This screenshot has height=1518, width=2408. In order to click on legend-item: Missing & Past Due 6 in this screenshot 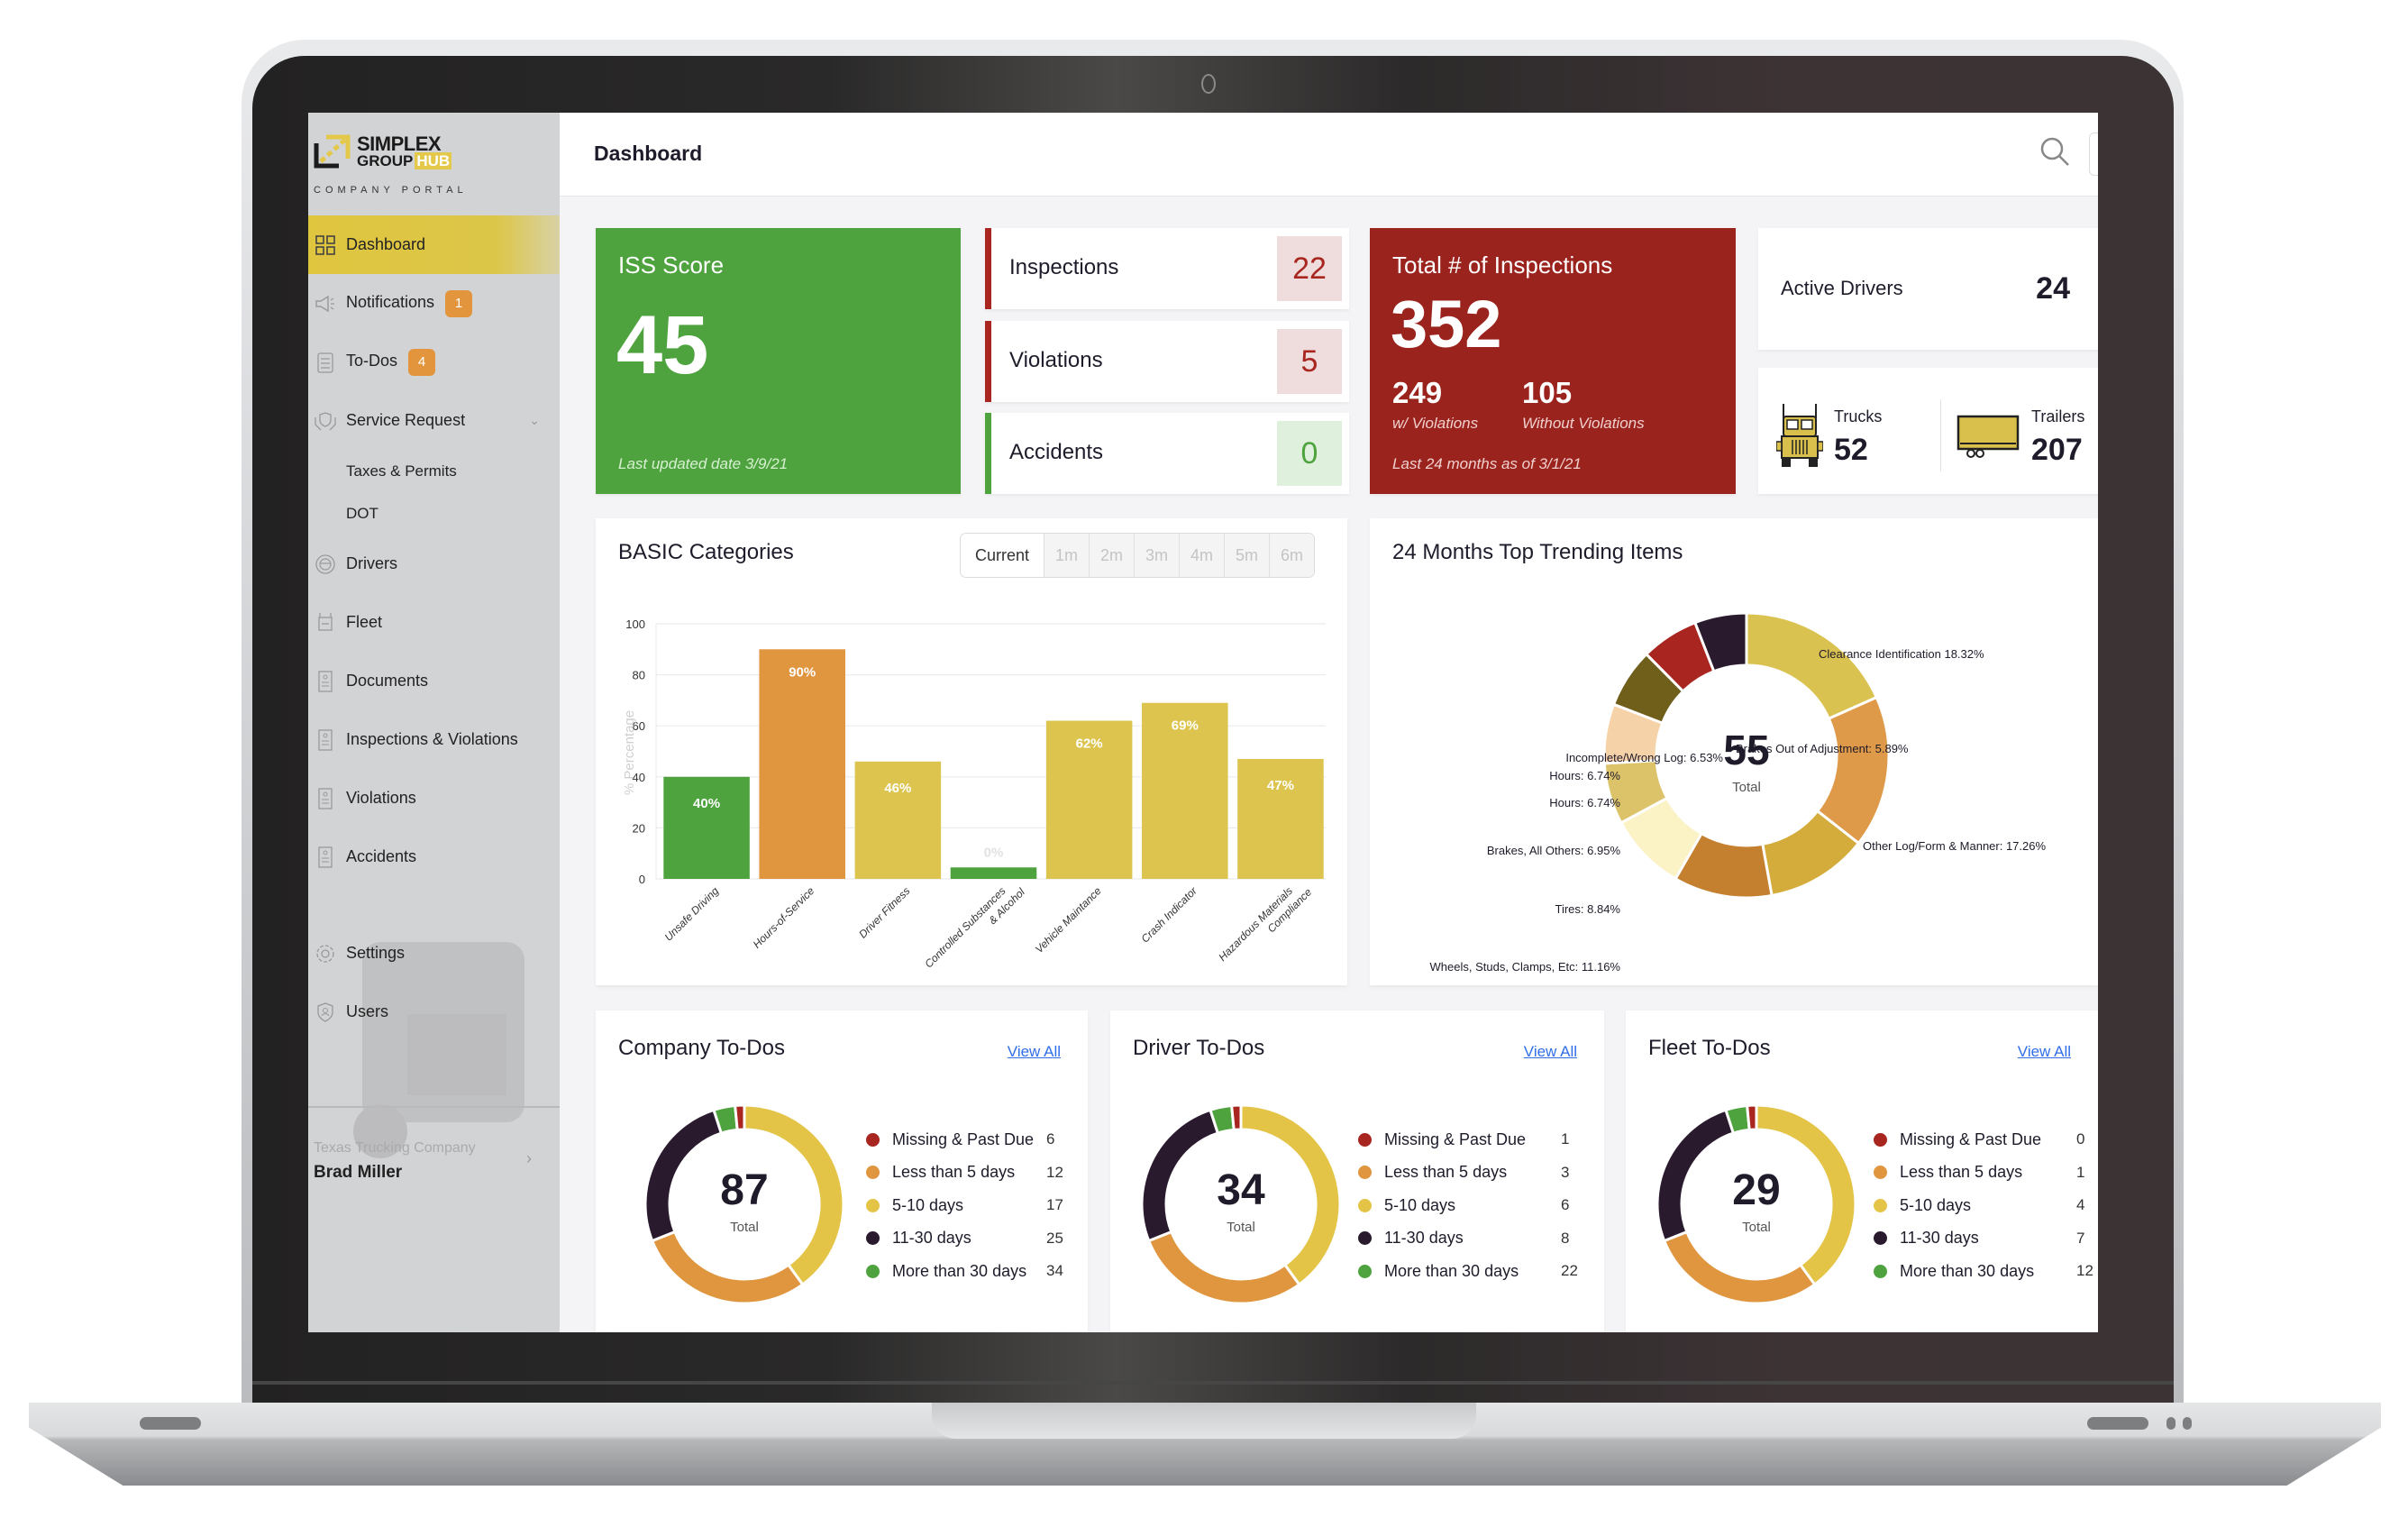, I will do `click(960, 1140)`.